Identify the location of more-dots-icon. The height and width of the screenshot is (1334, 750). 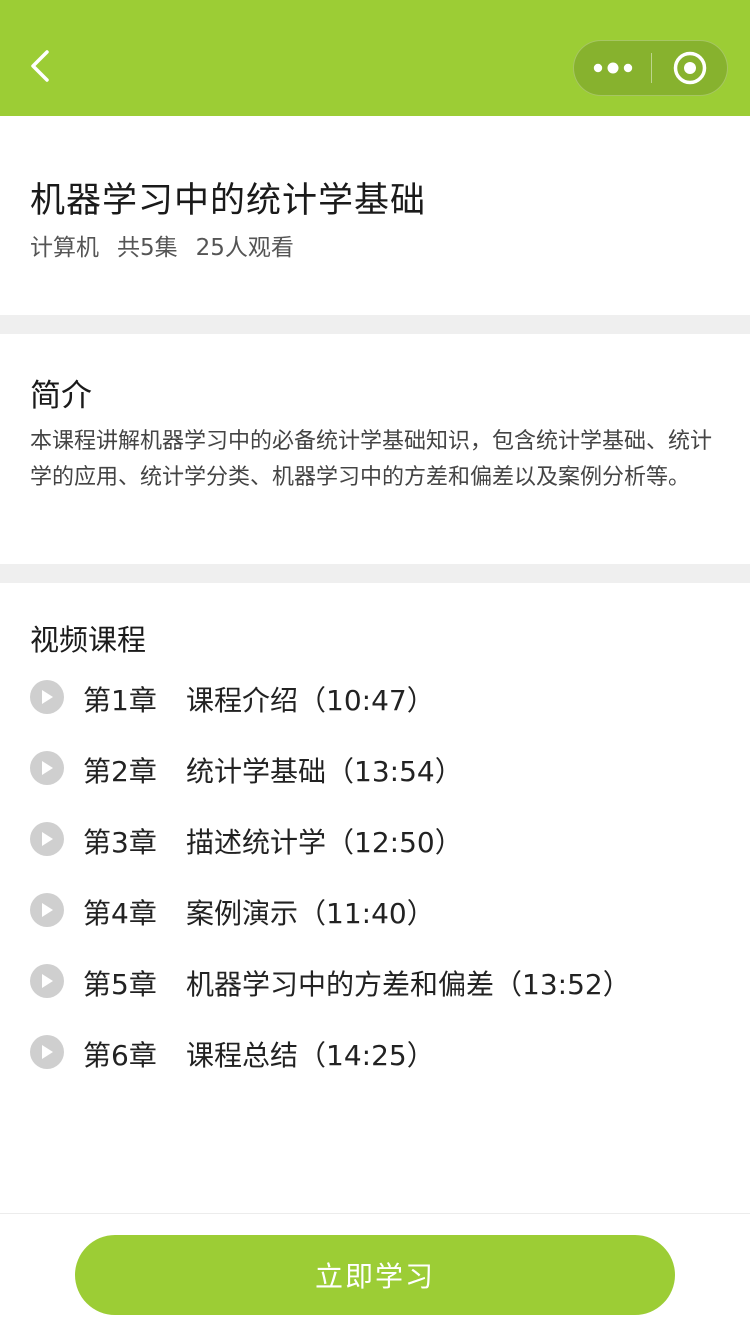
(612, 68).